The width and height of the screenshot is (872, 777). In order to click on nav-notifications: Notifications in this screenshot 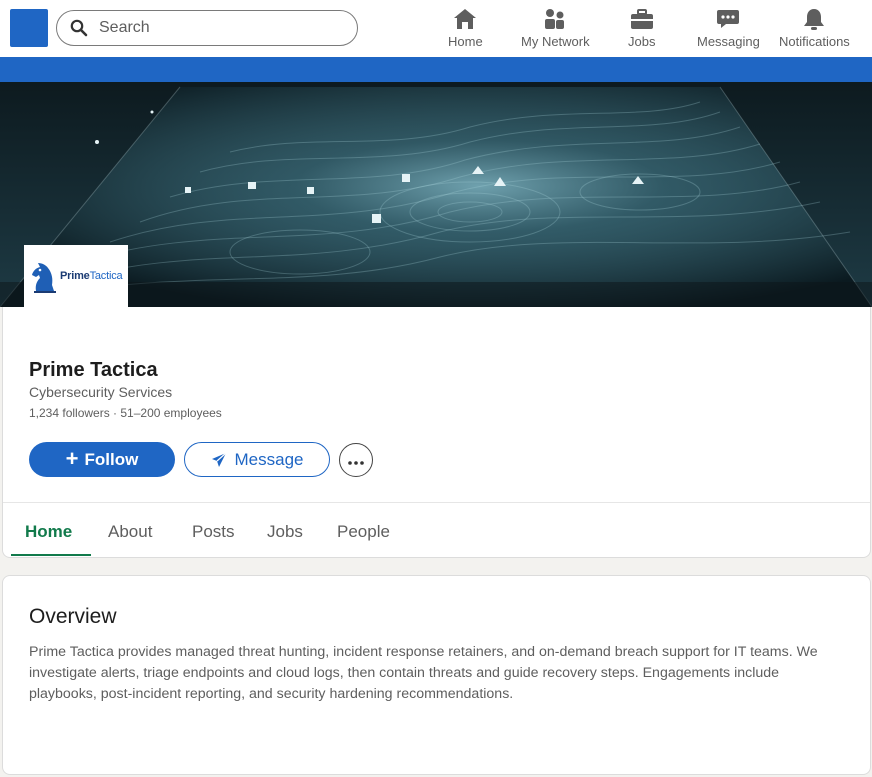, I will do `click(814, 30)`.